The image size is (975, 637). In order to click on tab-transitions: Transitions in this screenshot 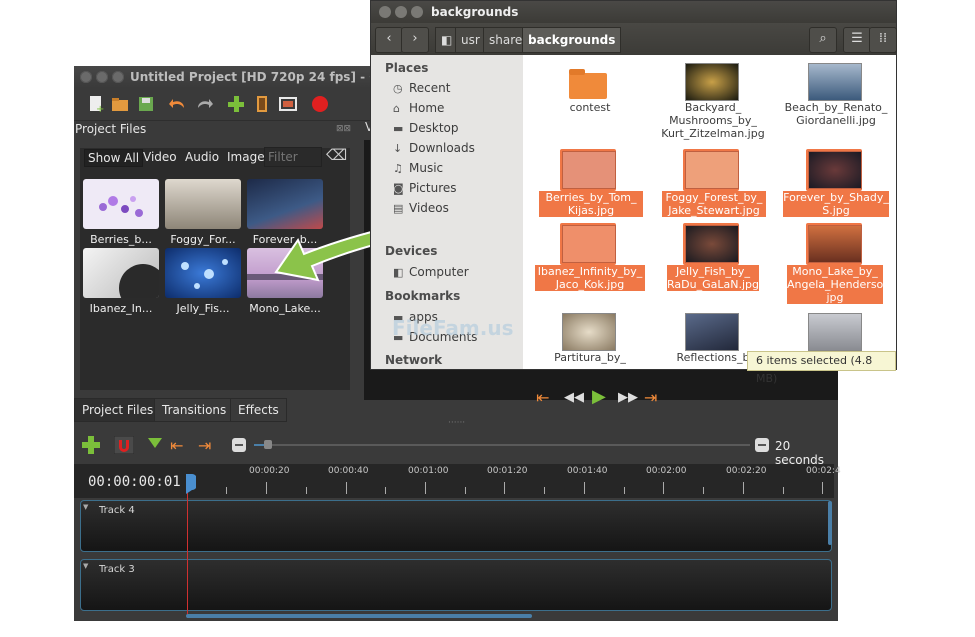, I will do `click(194, 410)`.